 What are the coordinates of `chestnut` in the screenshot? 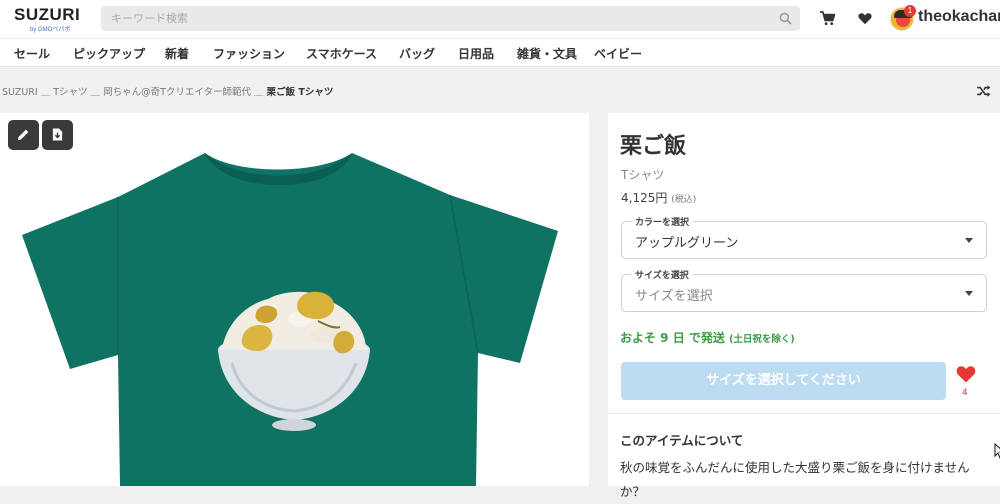 It's located at (316, 305).